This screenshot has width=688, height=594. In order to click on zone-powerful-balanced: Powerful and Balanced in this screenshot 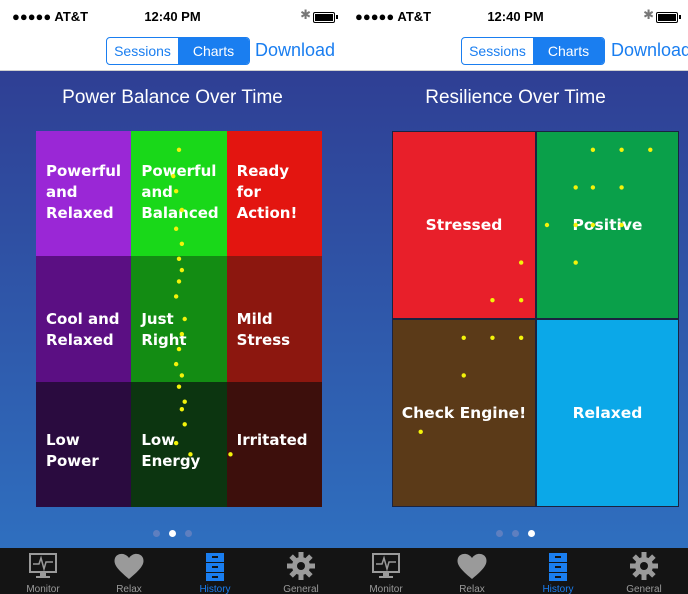, I will do `click(179, 194)`.